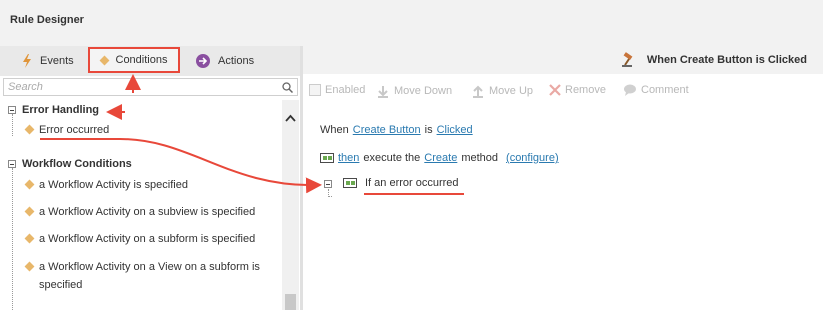 The width and height of the screenshot is (823, 310). What do you see at coordinates (287, 87) in the screenshot?
I see `search-icon` at bounding box center [287, 87].